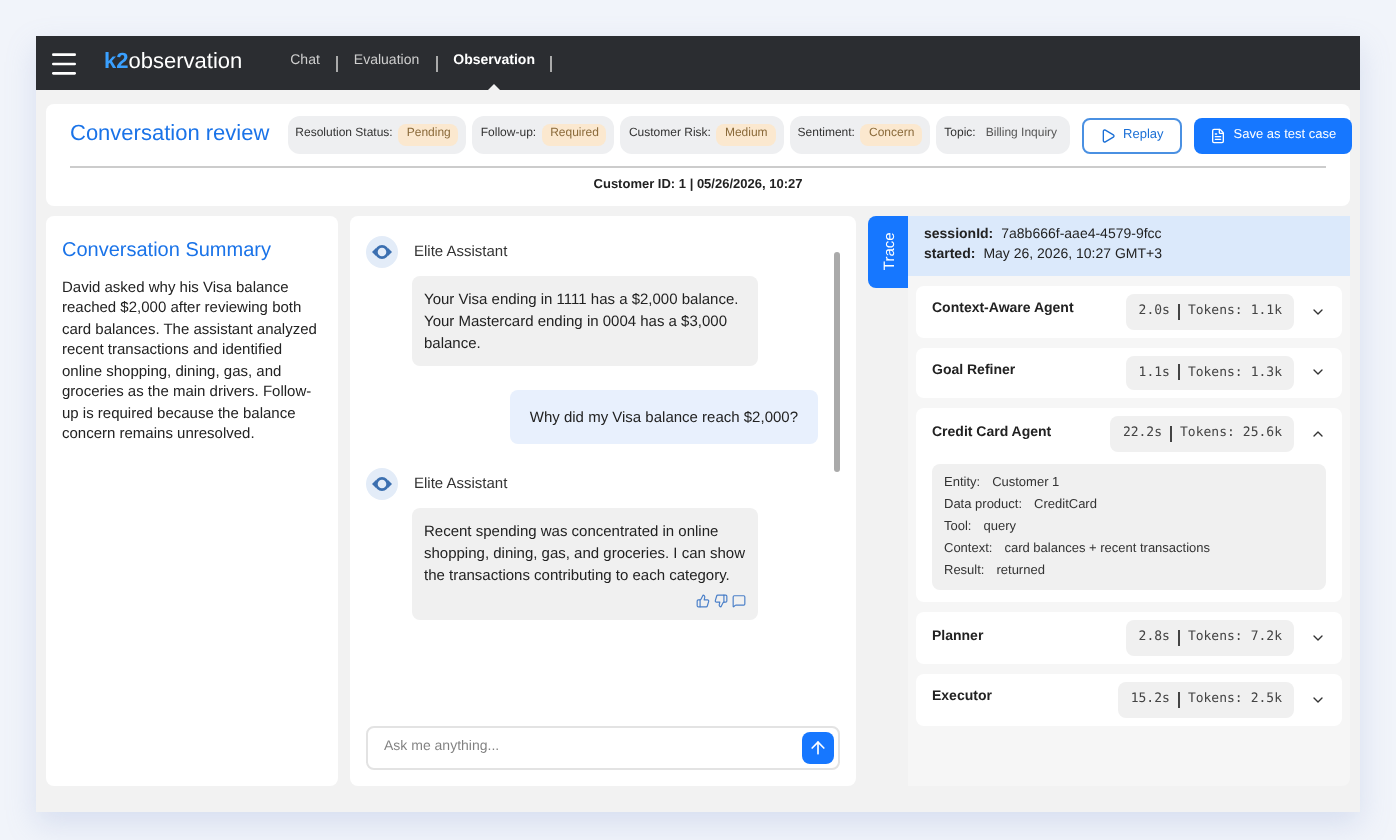 Image resolution: width=1396 pixels, height=840 pixels. Describe the element at coordinates (167, 251) in the screenshot. I see `summary-title: Conversation Summary` at that location.